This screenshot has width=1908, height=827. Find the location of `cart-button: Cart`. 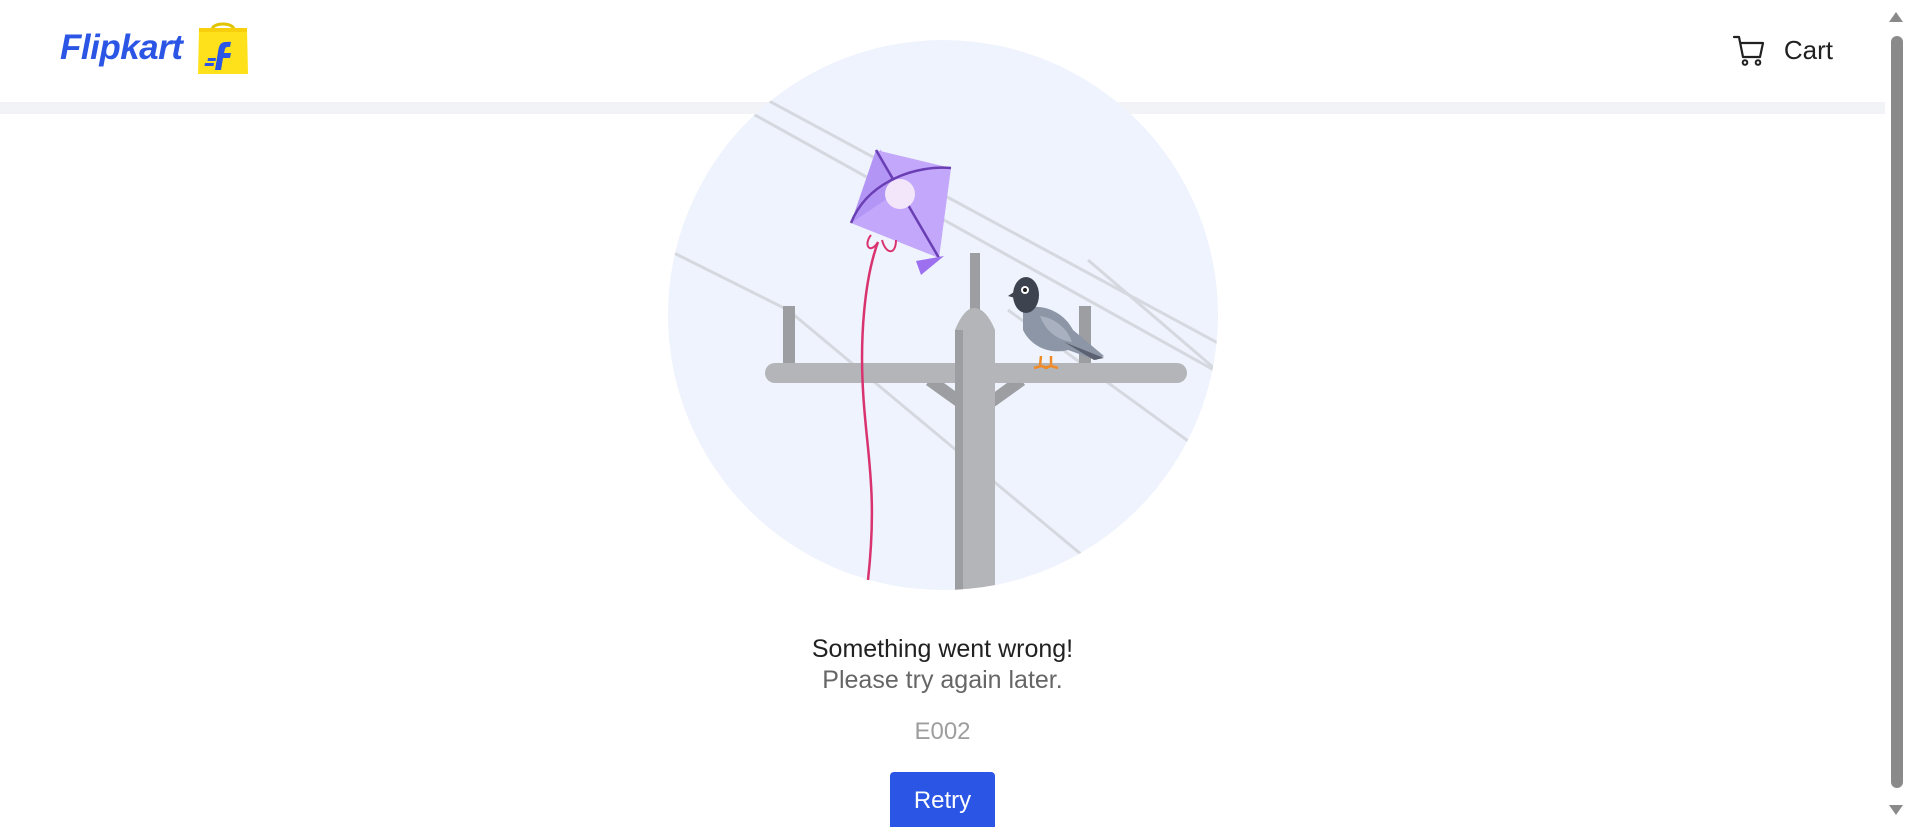

cart-button: Cart is located at coordinates (1782, 50).